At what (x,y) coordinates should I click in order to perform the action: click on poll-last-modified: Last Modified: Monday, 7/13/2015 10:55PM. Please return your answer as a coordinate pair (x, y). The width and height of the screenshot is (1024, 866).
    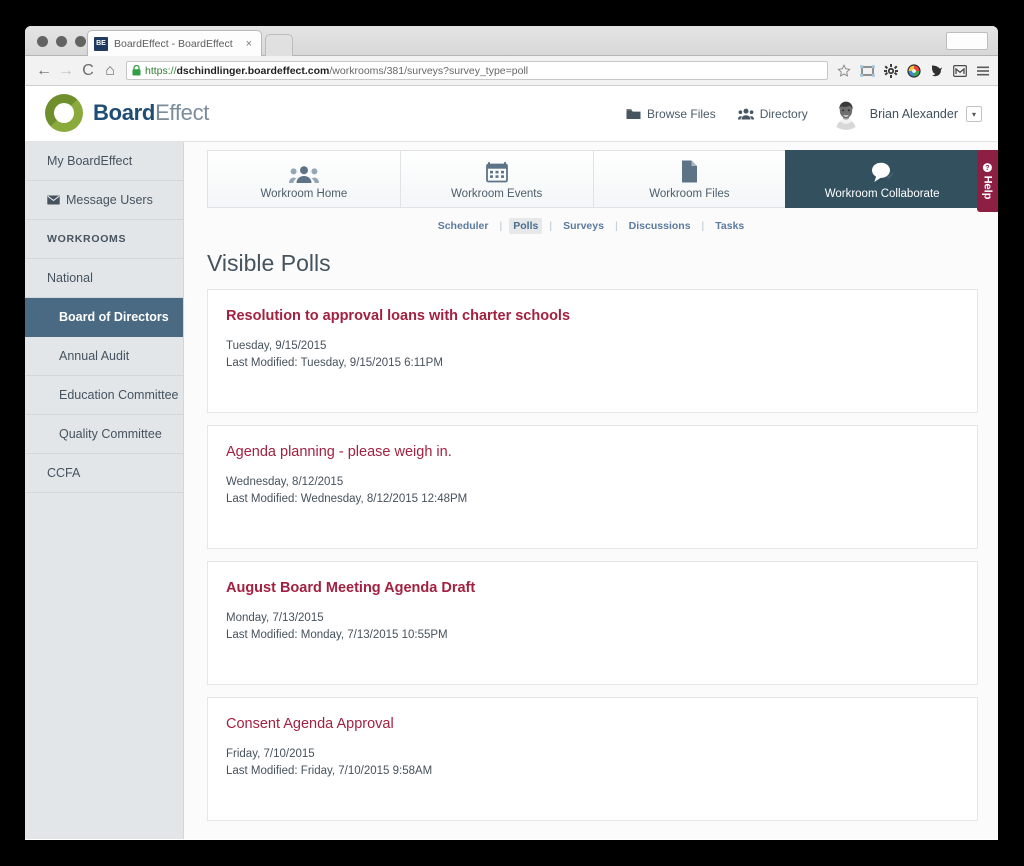
    Looking at the image, I should click on (337, 634).